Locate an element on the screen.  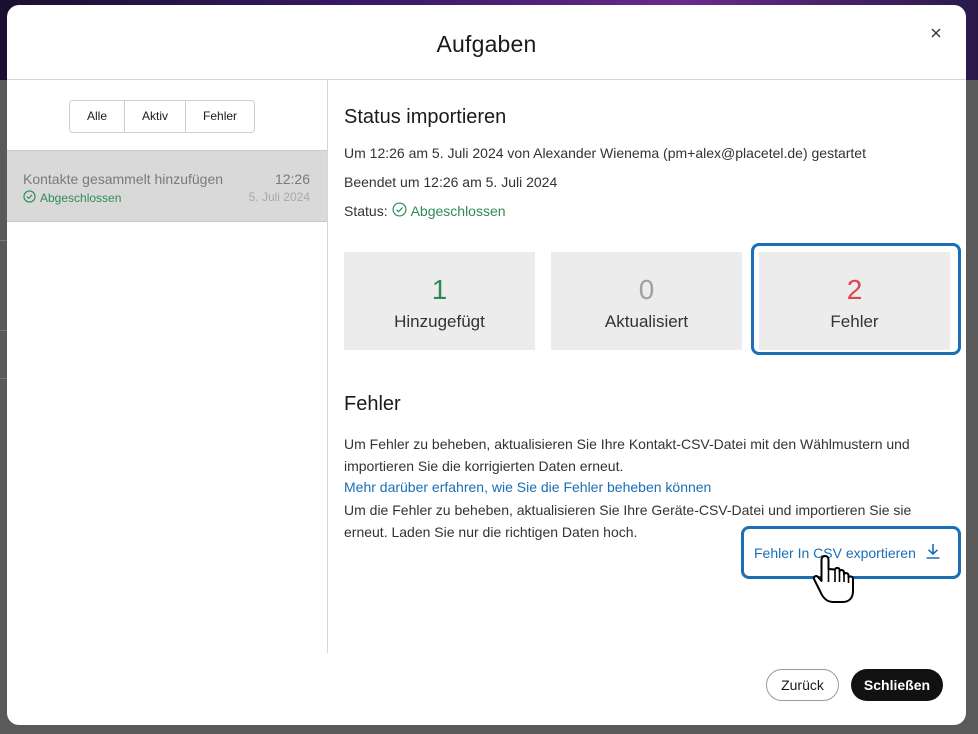
stat-card-updated: 0 Aktualisiert is located at coordinates (646, 301).